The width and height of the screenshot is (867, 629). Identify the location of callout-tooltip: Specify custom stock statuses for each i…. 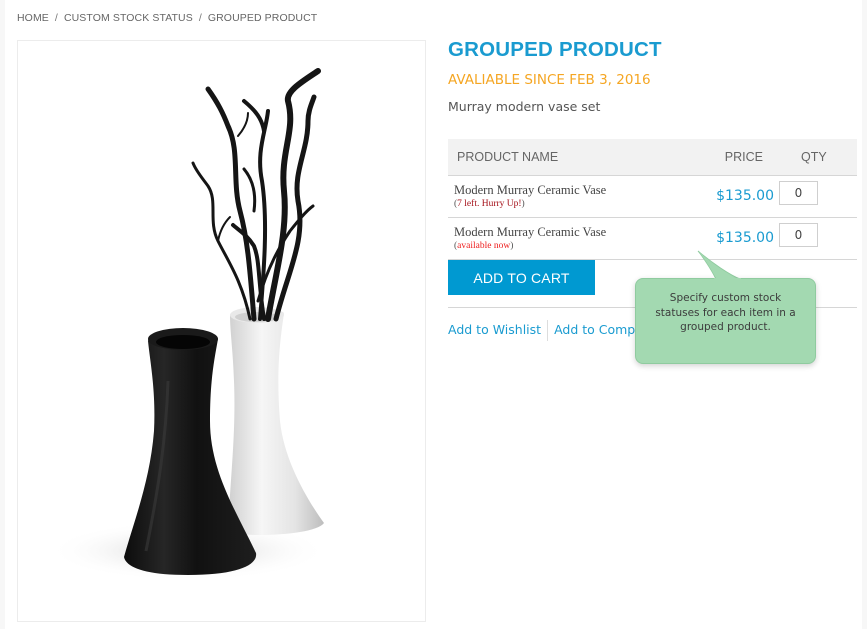
(725, 321).